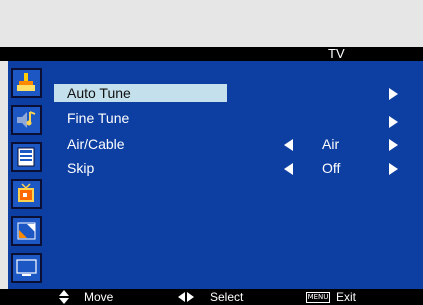  What do you see at coordinates (234, 118) in the screenshot?
I see `menu-item-fine-tune: Fine Tune` at bounding box center [234, 118].